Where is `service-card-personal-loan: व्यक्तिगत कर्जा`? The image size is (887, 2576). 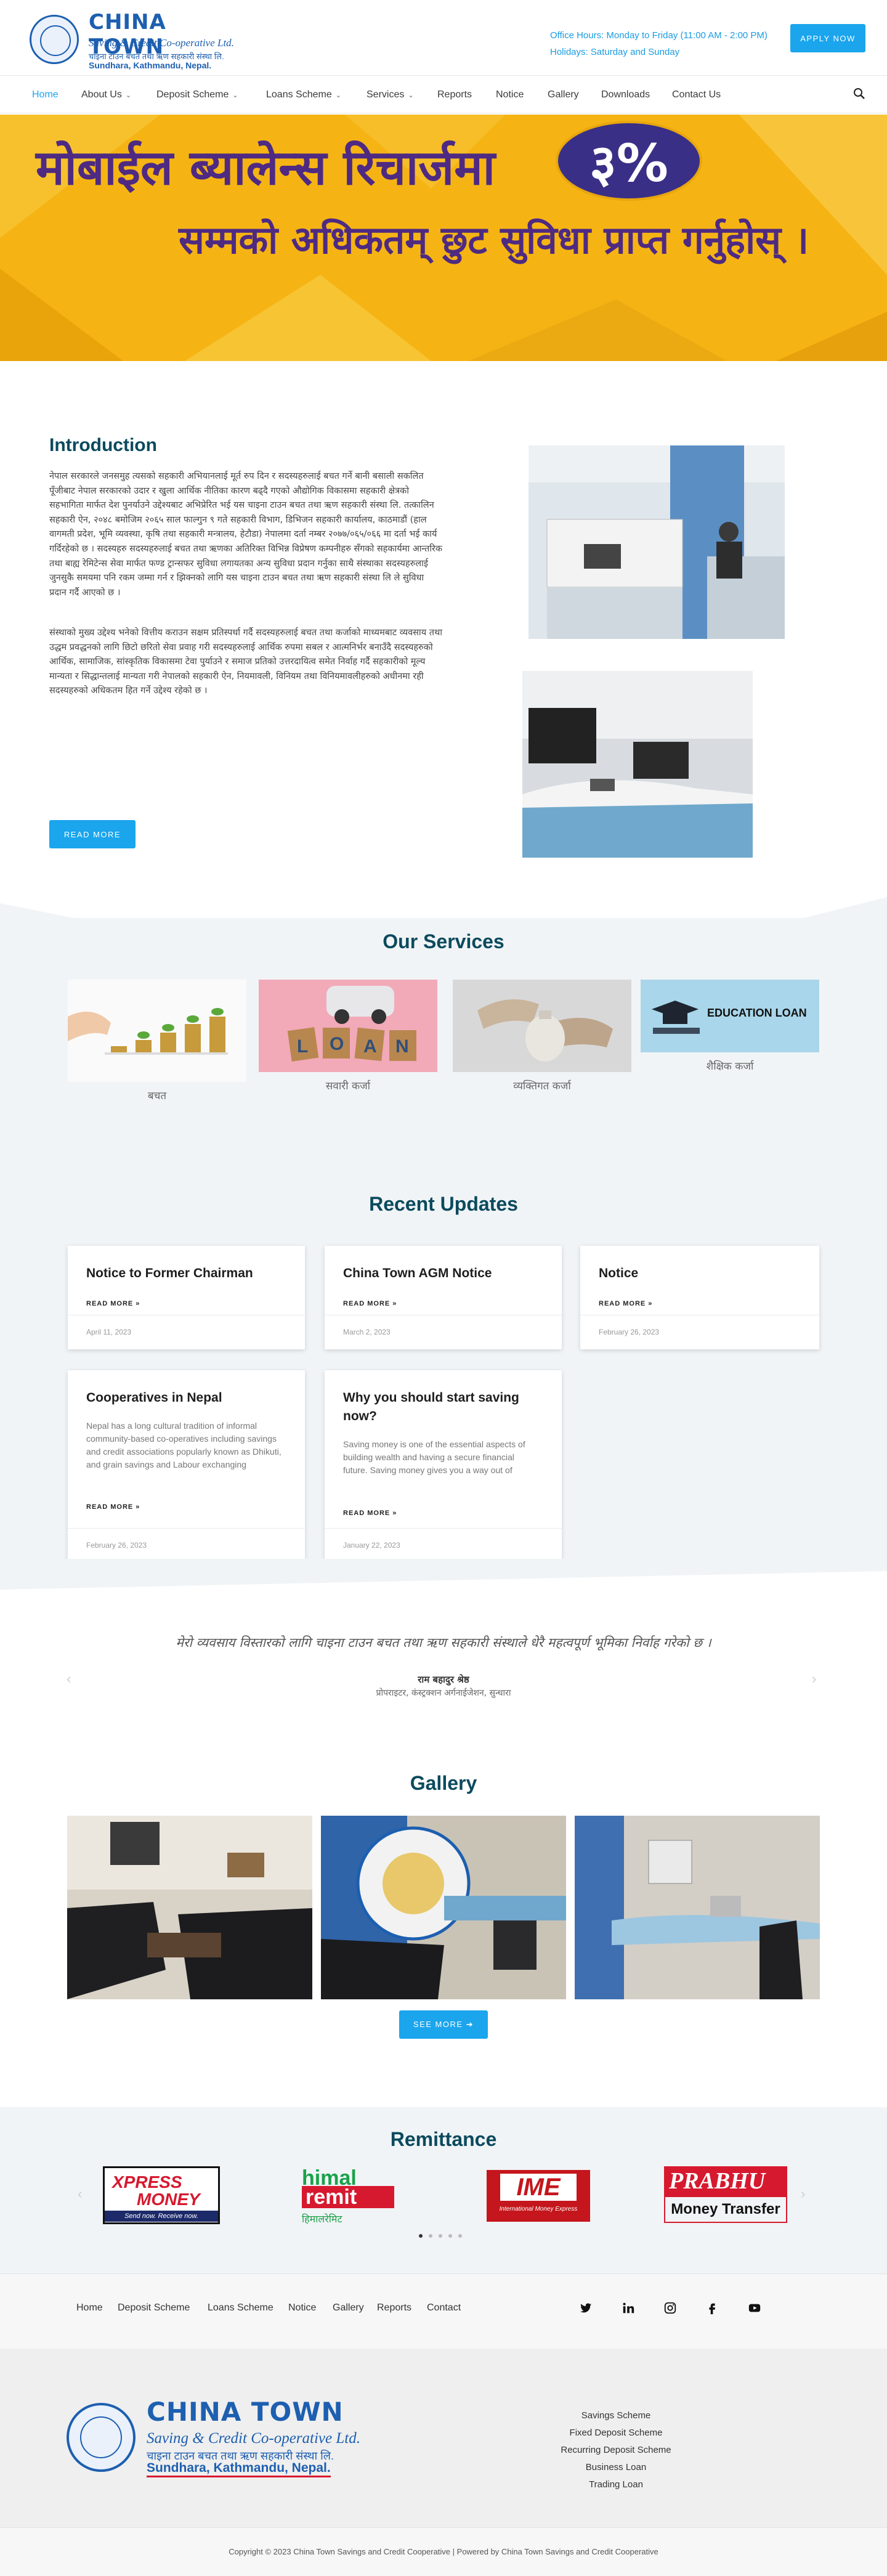
service-card-personal-loan: व्यक्तिगत कर्जा is located at coordinates (542, 1036).